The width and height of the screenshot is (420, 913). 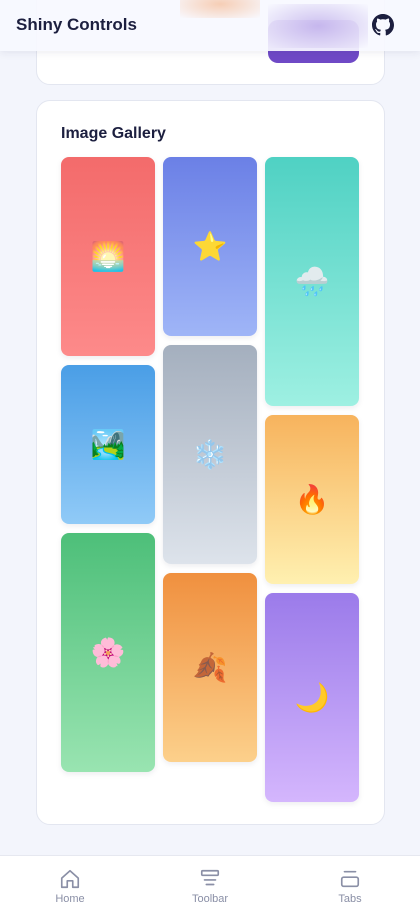 I want to click on nav-toolbar-label: Toolbar, so click(x=210, y=899).